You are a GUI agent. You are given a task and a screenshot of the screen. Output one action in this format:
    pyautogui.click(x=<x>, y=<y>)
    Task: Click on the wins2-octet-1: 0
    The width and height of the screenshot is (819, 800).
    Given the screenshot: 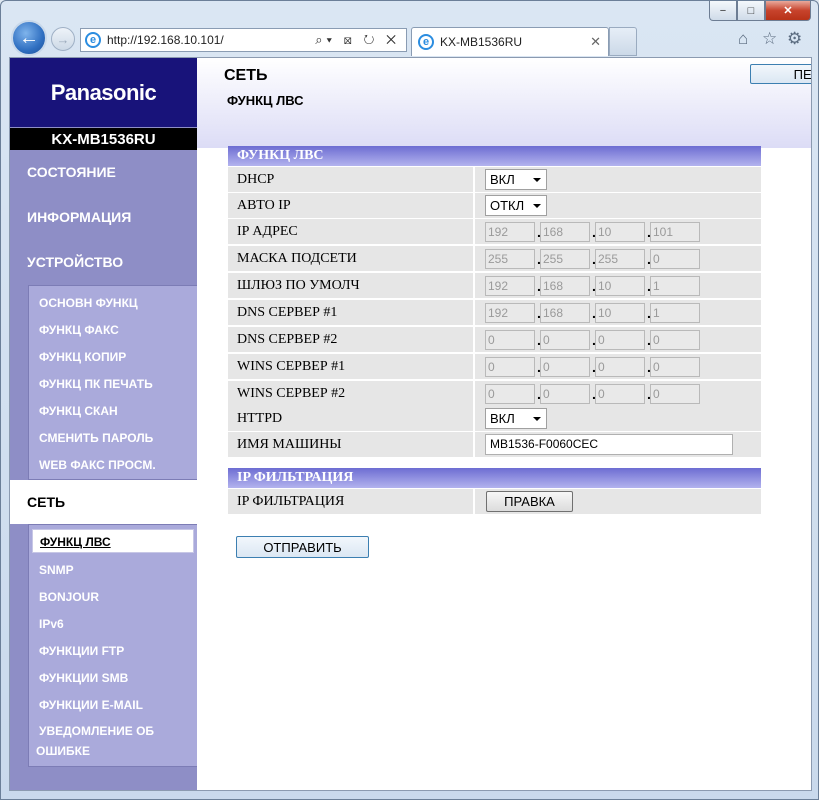 What is the action you would take?
    pyautogui.click(x=510, y=394)
    